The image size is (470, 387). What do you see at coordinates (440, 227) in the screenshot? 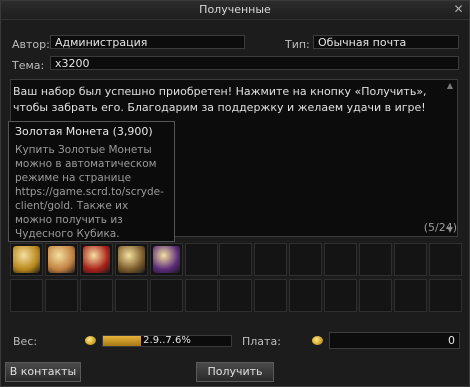
I see `attachments-count: (5/24)` at bounding box center [440, 227].